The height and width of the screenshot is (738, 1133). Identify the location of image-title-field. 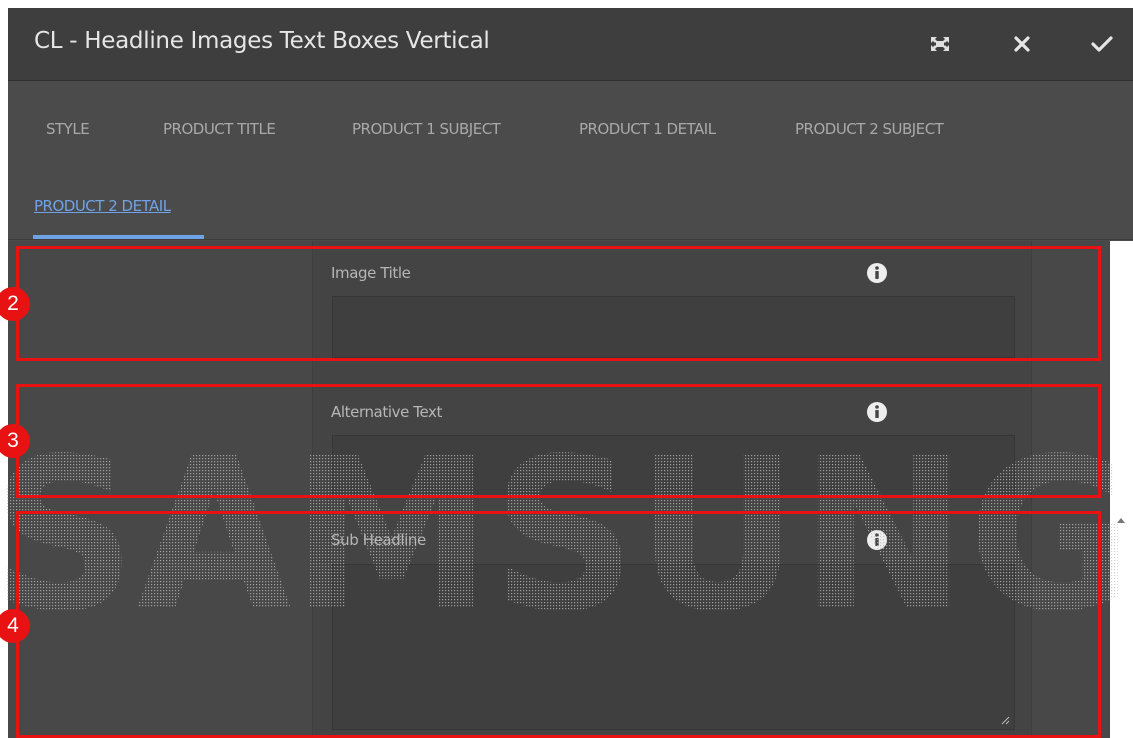
(673, 327).